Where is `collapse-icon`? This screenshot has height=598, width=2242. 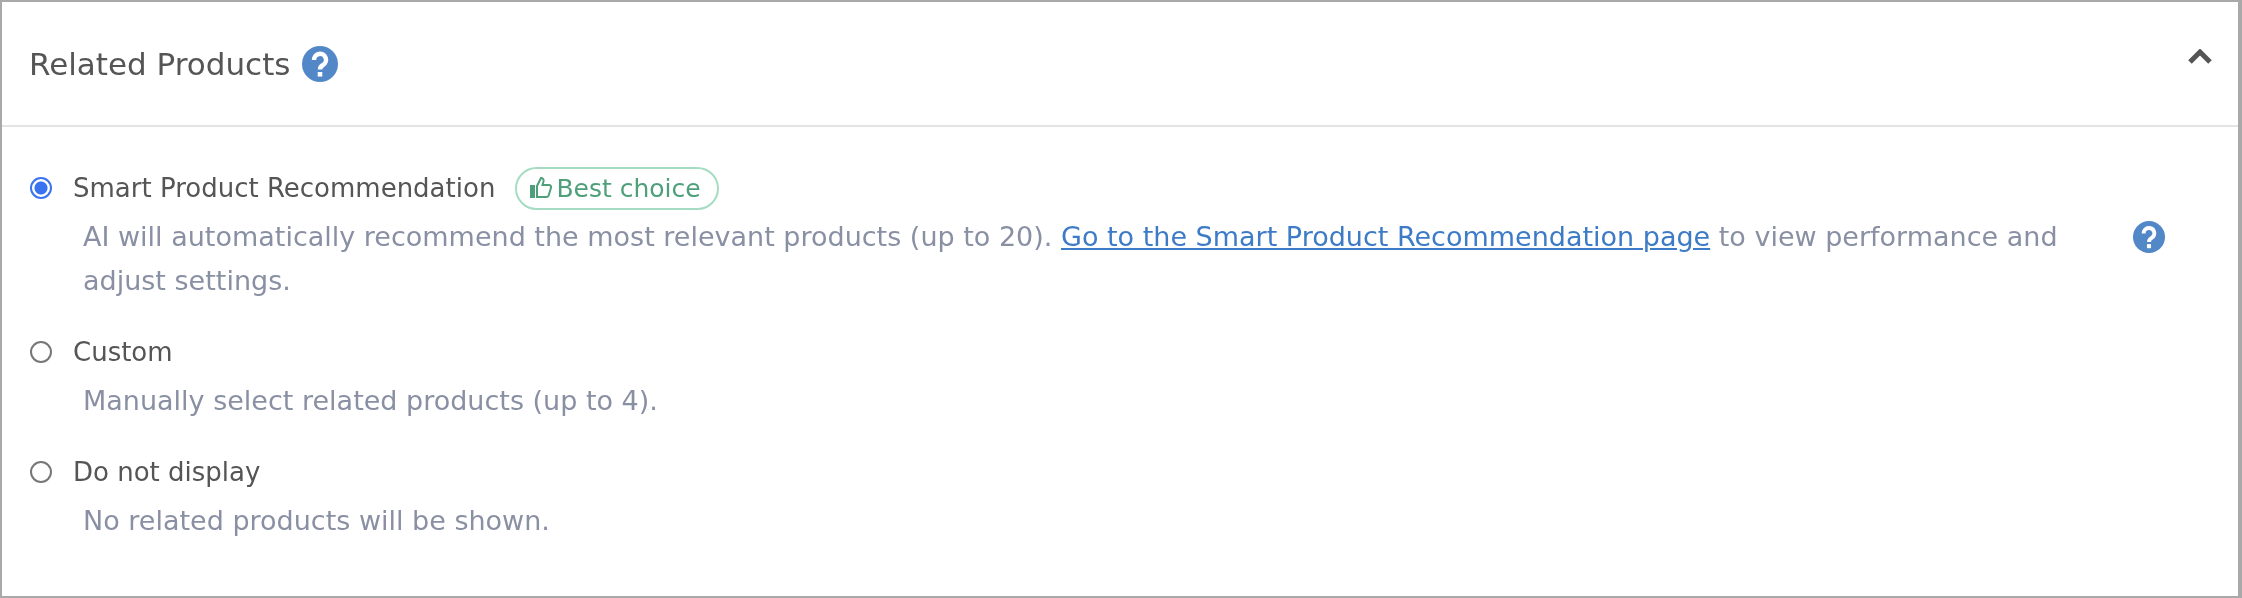
collapse-icon is located at coordinates (2200, 56).